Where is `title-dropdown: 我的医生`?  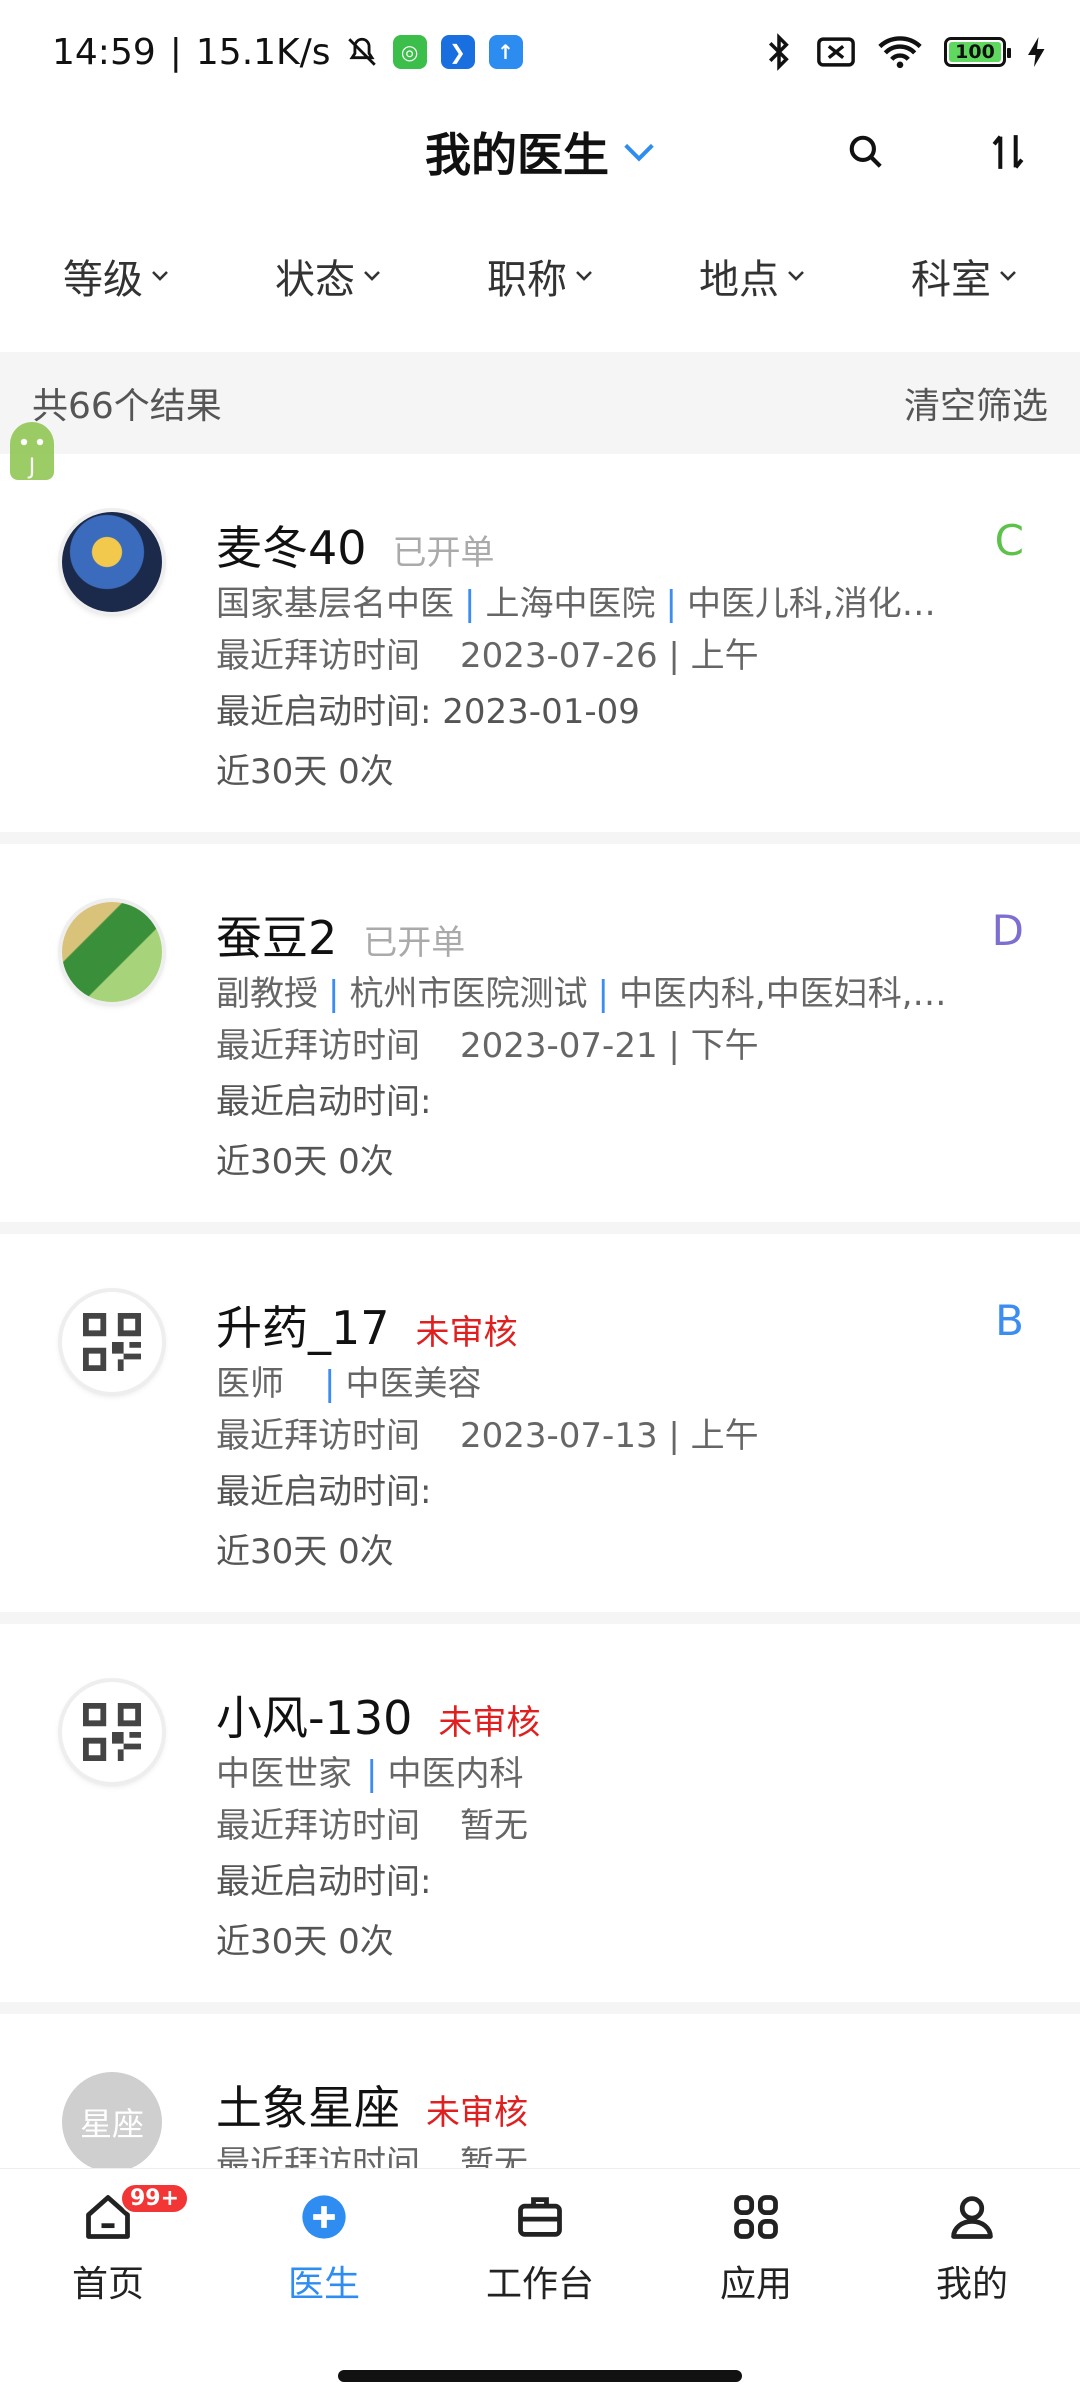 title-dropdown: 我的医生 is located at coordinates (540, 152).